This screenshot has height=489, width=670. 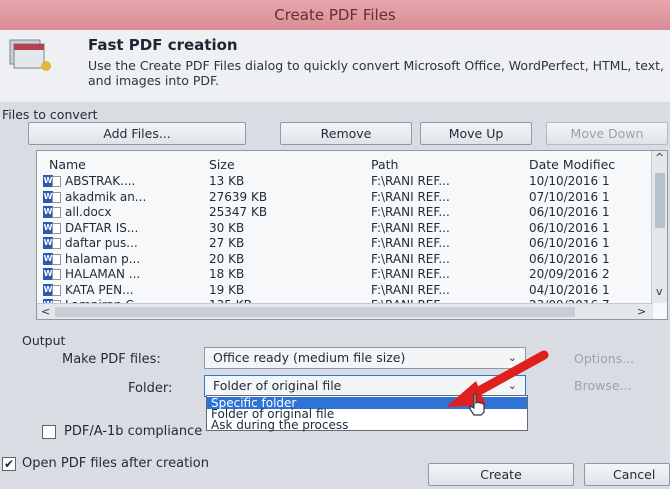 I want to click on file-size: 20 KB, so click(x=227, y=258).